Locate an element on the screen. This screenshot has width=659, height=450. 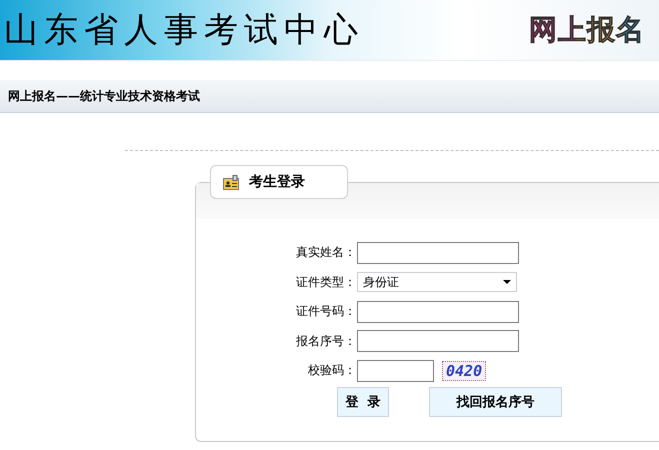
caret-icon is located at coordinates (507, 282).